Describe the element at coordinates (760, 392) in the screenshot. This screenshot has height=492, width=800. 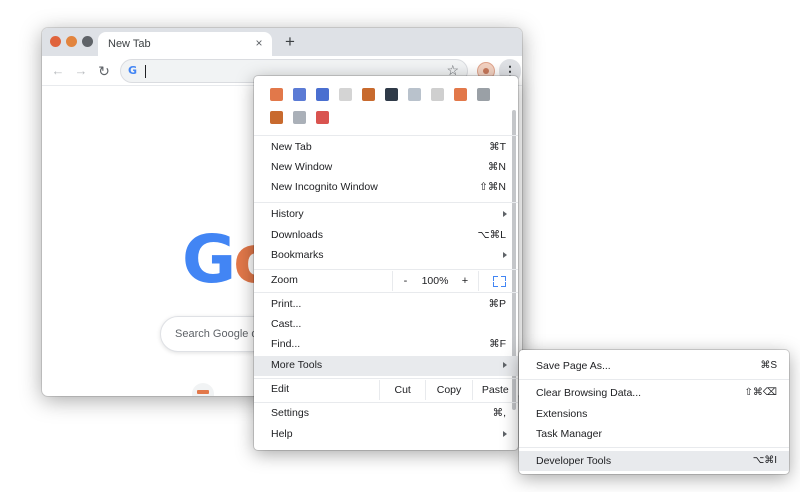
I see `submenu-item-shortcut: ⇧⌘⌫` at that location.